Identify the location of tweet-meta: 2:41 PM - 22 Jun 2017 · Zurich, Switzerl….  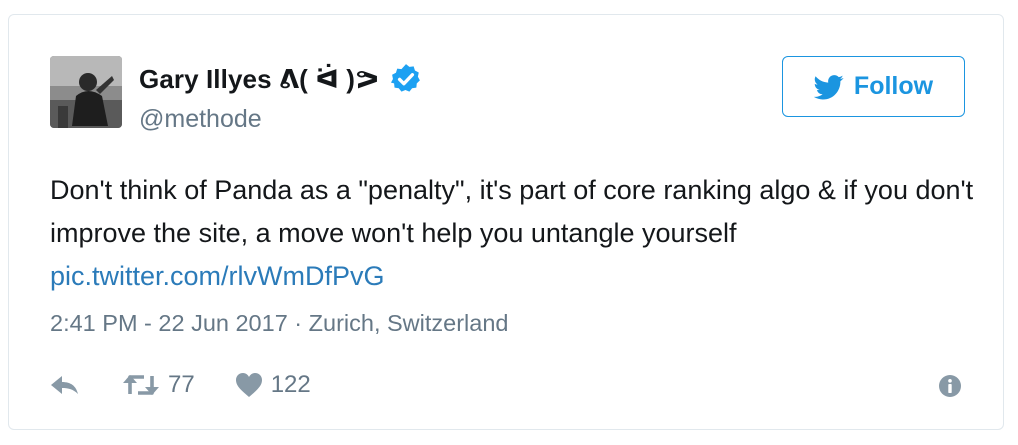
(279, 323).